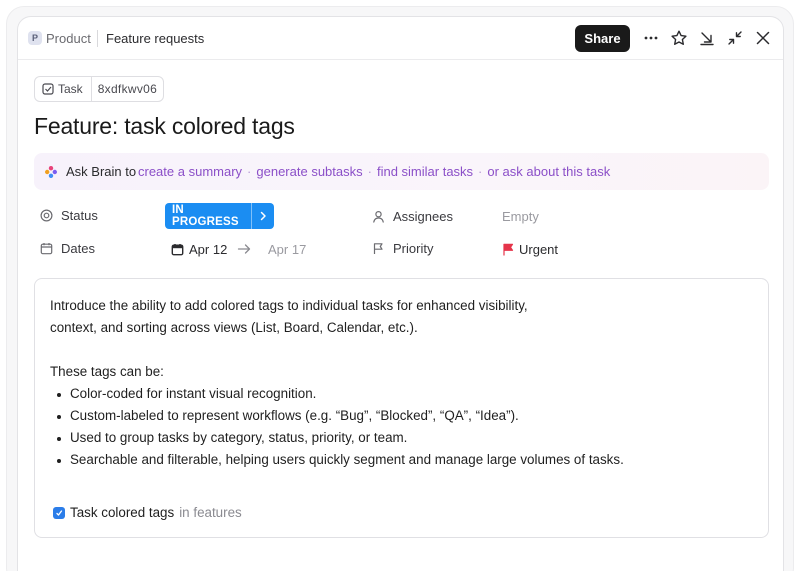  What do you see at coordinates (425, 171) in the screenshot?
I see `ask-brain-similar-link: find similar tasks` at bounding box center [425, 171].